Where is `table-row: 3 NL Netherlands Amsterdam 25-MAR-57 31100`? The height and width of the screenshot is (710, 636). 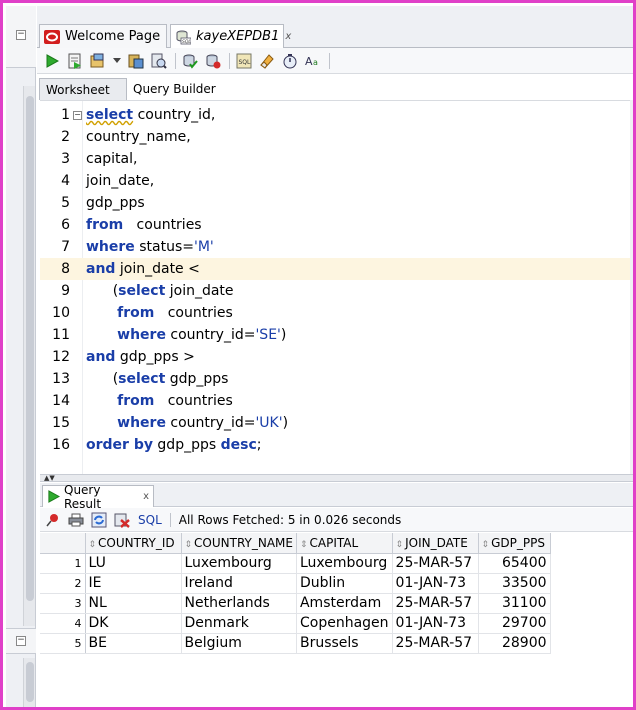 table-row: 3 NL Netherlands Amsterdam 25-MAR-57 31100 is located at coordinates (295, 603).